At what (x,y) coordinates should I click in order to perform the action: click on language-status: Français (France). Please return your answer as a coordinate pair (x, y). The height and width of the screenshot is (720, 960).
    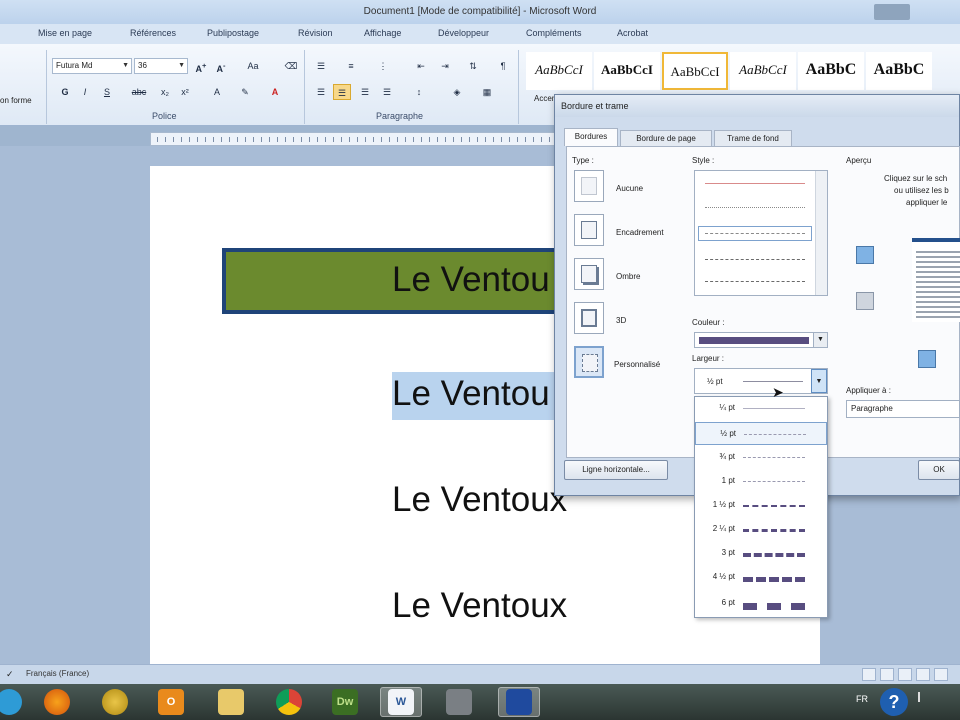
    Looking at the image, I should click on (57, 673).